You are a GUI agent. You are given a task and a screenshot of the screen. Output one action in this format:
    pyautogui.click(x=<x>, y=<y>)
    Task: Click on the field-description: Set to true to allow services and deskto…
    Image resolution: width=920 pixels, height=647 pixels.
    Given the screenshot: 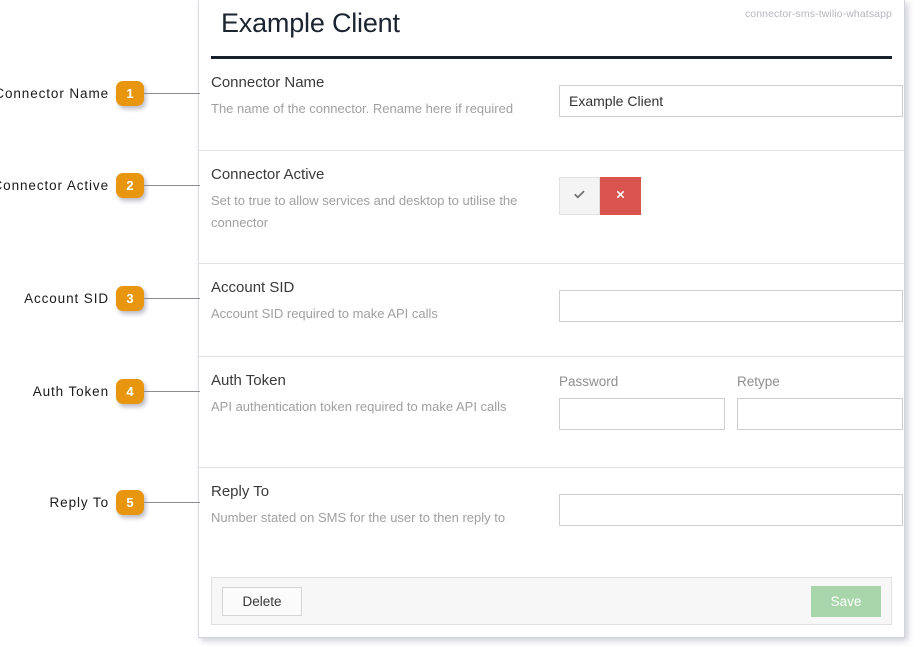 What is the action you would take?
    pyautogui.click(x=364, y=211)
    